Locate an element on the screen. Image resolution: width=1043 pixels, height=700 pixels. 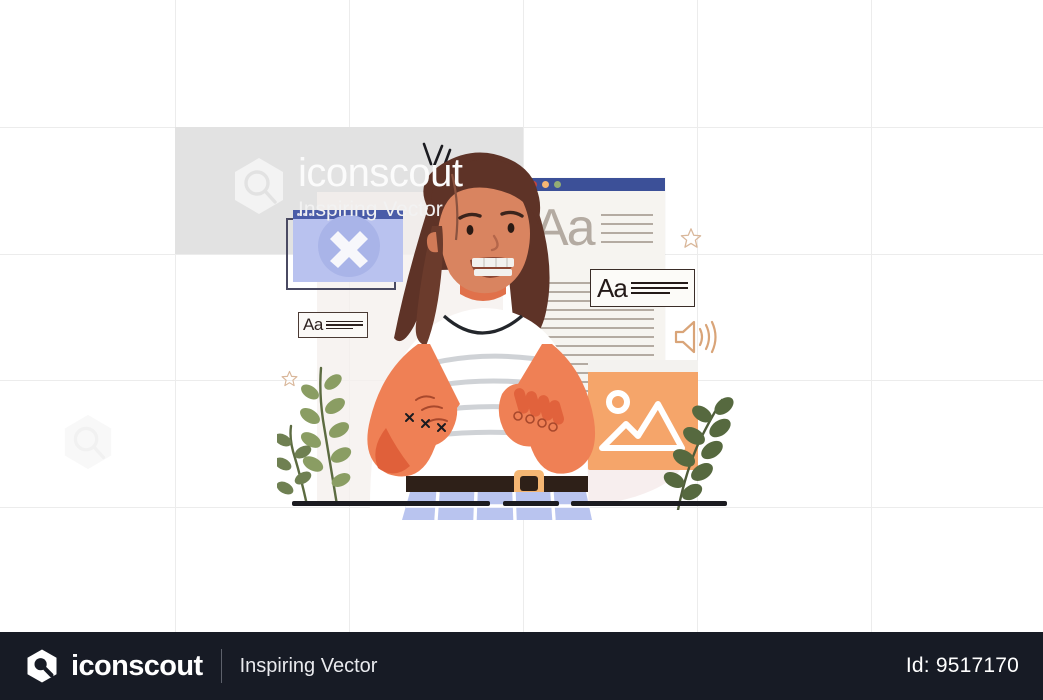
footer-tagline: Inspiring Vector is located at coordinates (308, 665).